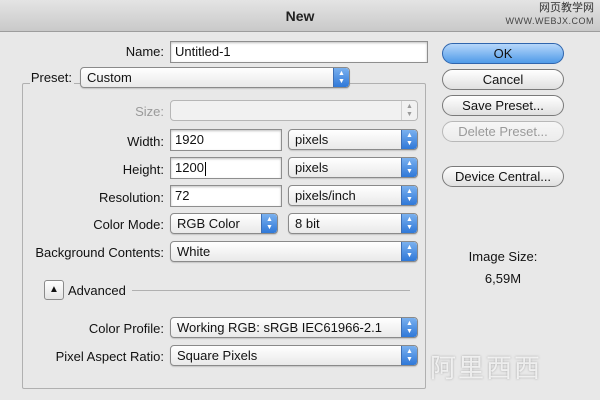  Describe the element at coordinates (52, 77) in the screenshot. I see `preset-label: Preset:` at that location.